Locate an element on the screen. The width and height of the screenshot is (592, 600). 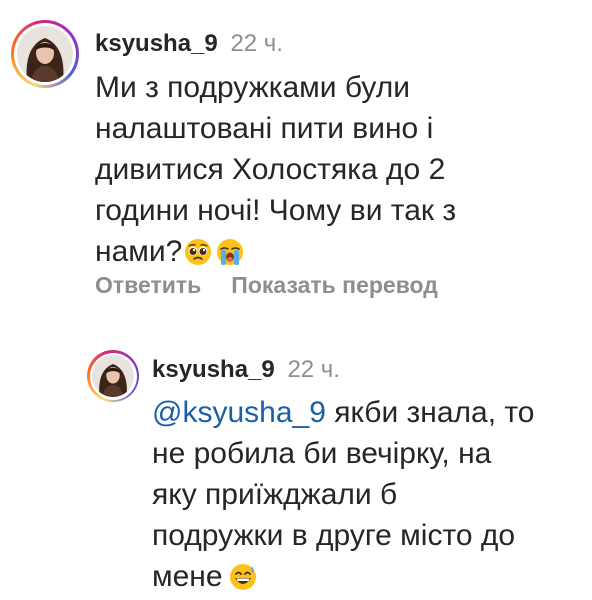
comment-text-line-last: мене is located at coordinates (343, 578).